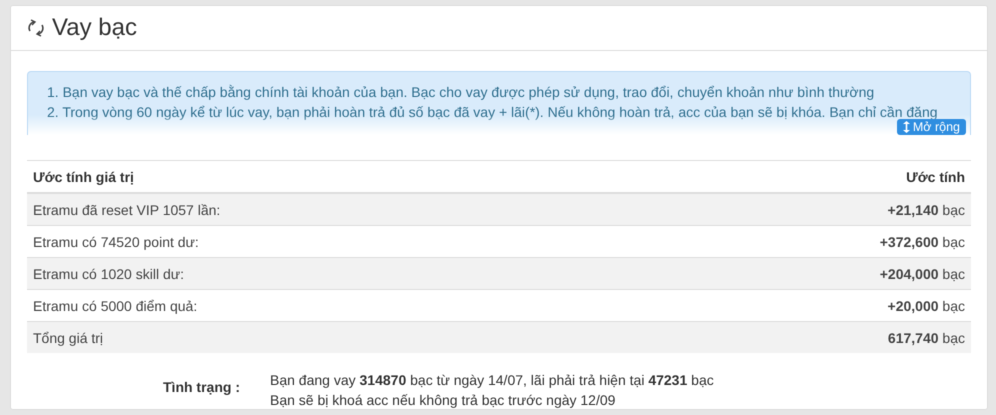 The width and height of the screenshot is (996, 415). Describe the element at coordinates (94, 28) in the screenshot. I see `panel-title: Vay bạc` at that location.